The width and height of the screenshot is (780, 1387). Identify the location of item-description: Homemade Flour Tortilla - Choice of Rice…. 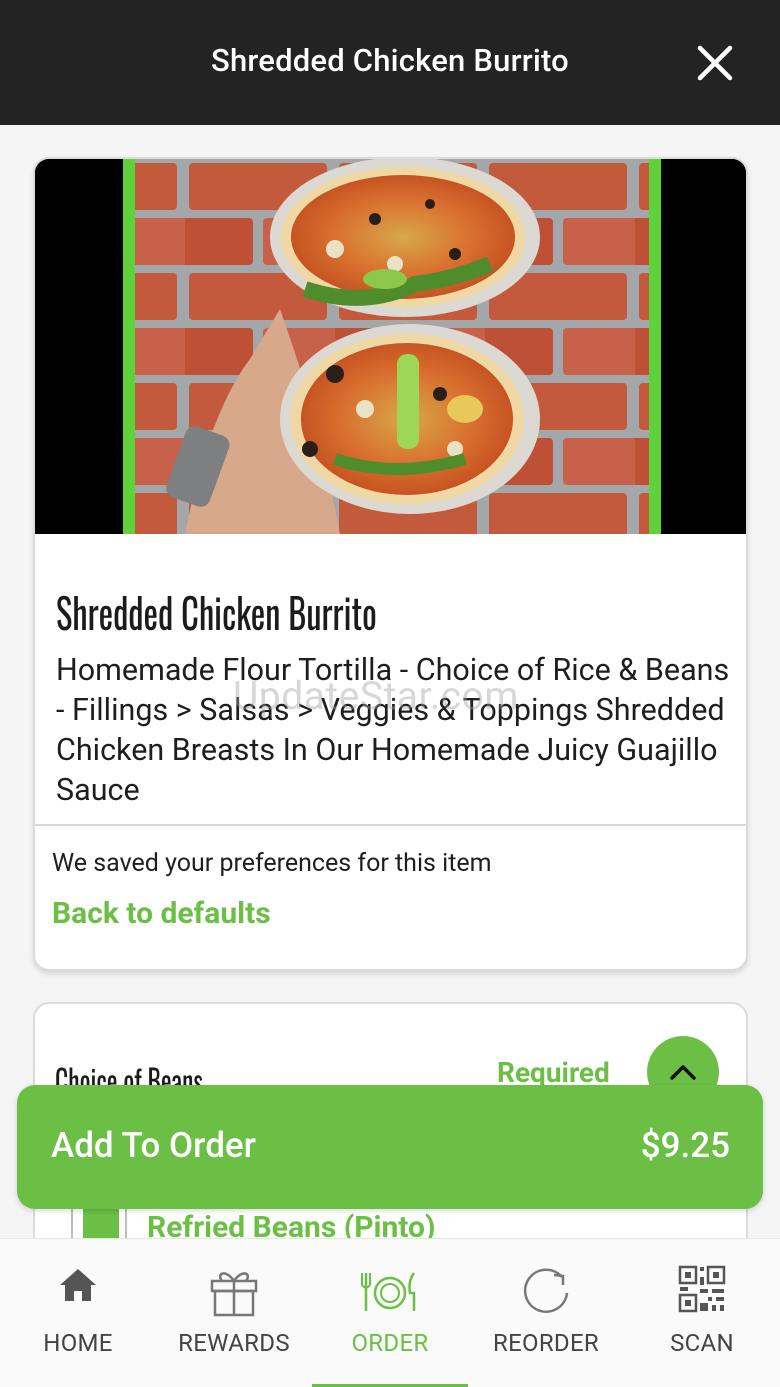
(393, 730).